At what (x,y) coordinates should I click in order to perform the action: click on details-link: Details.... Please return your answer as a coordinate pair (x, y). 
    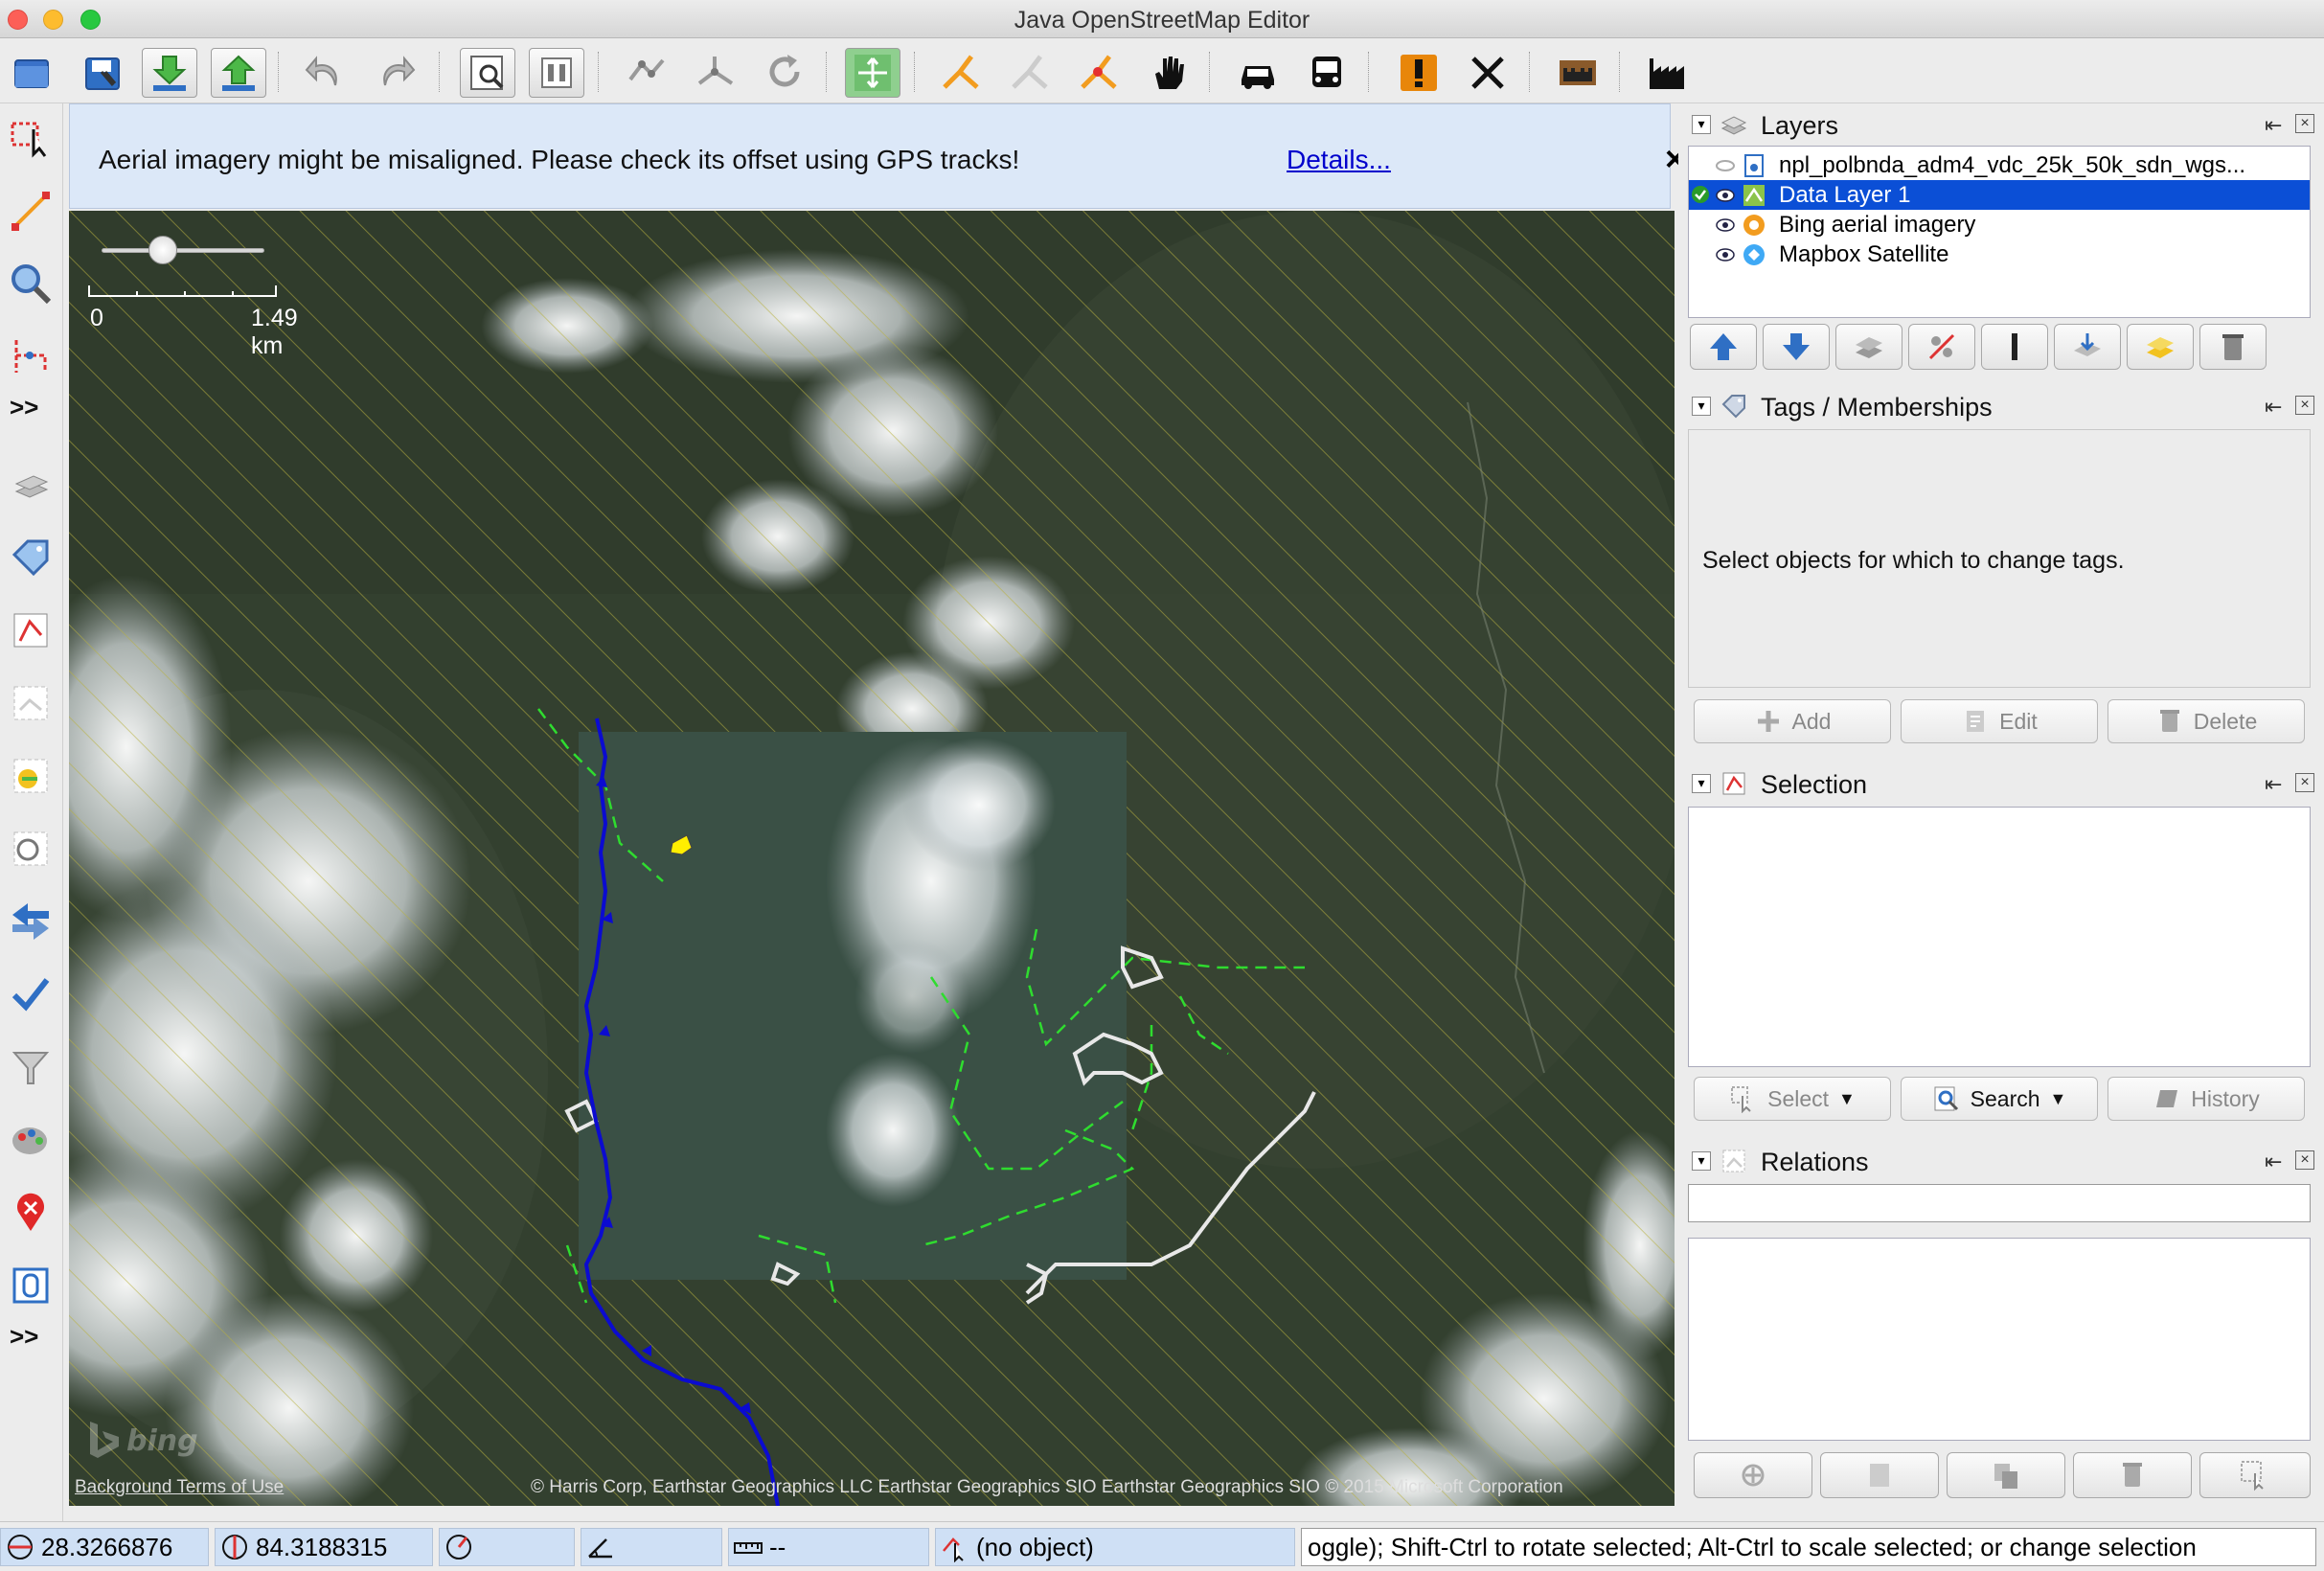
    Looking at the image, I should click on (1339, 160).